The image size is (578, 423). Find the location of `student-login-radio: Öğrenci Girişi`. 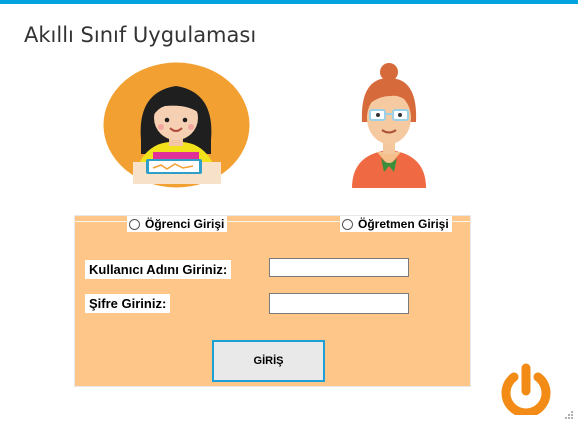

student-login-radio: Öğrenci Girişi is located at coordinates (177, 224).